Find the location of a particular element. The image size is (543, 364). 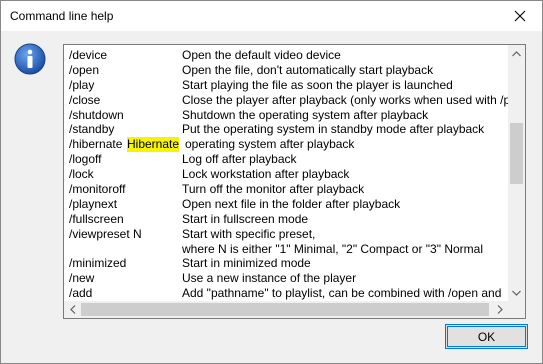

close-icon is located at coordinates (520, 16).